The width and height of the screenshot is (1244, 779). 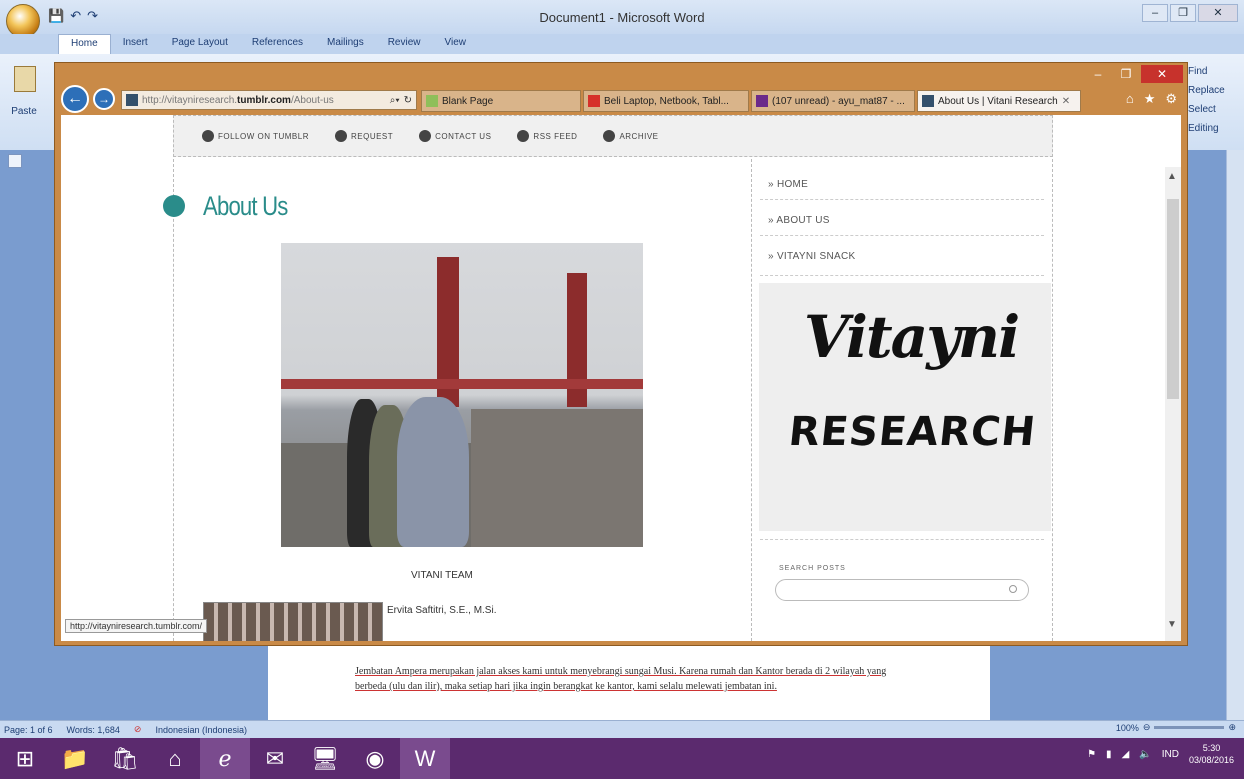 I want to click on window-title: Document1 - Microsoft Word, so click(x=622, y=17).